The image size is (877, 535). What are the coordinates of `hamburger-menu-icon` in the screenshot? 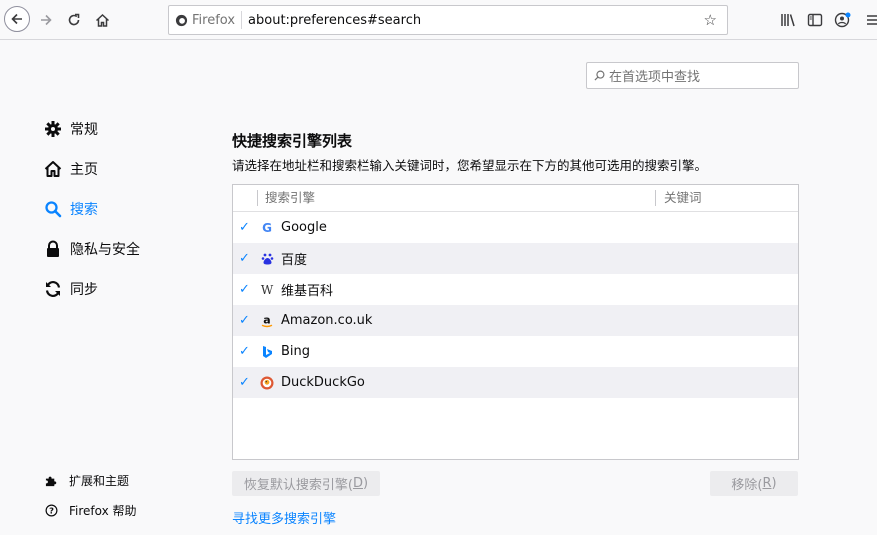 It's located at (872, 20).